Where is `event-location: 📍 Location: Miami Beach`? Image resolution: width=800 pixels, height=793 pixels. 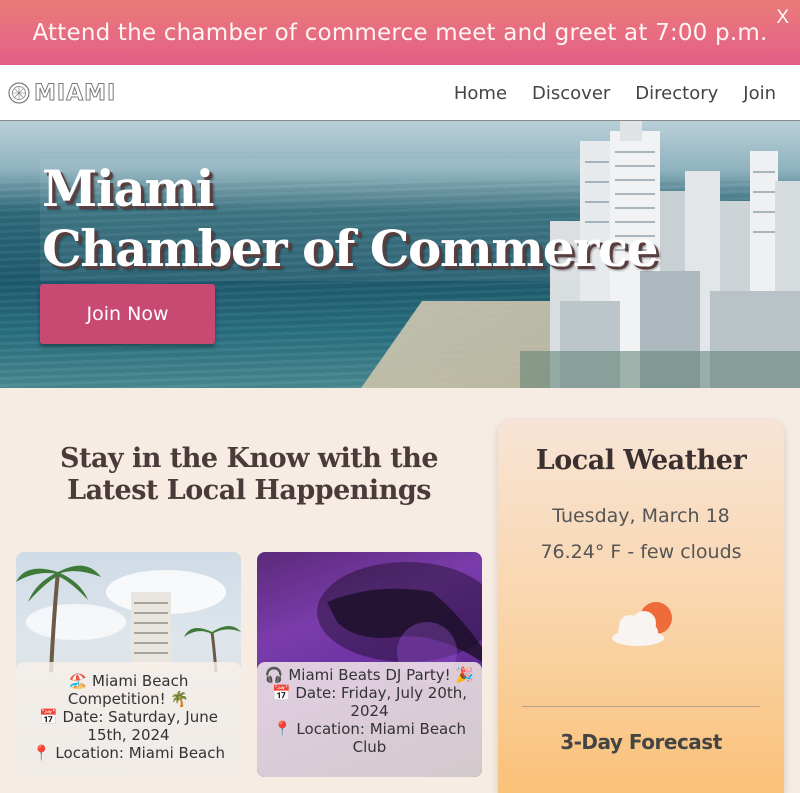 event-location: 📍 Location: Miami Beach is located at coordinates (128, 753).